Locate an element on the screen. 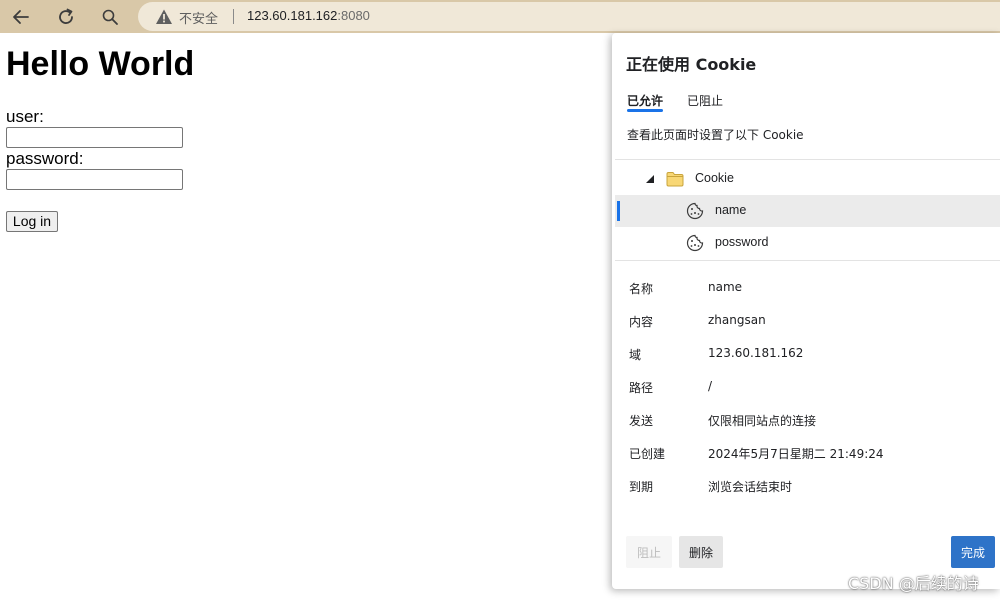  user-label: user: is located at coordinates (25, 116).